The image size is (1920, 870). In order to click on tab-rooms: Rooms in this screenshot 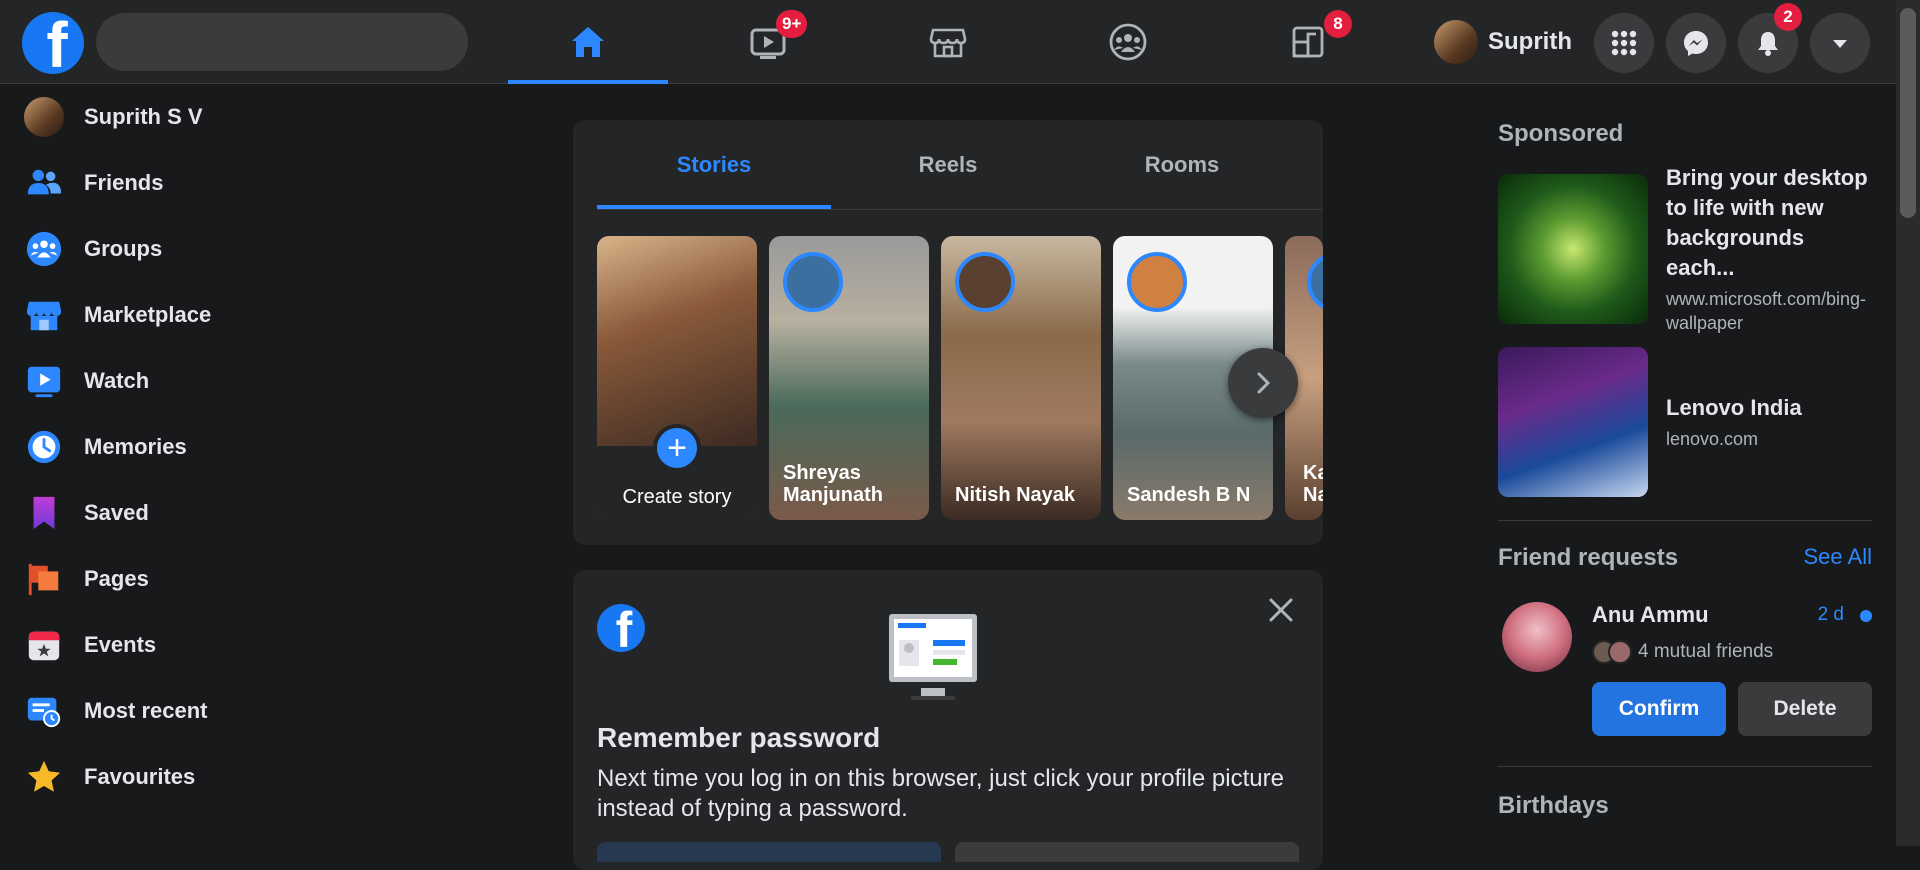, I will do `click(1182, 164)`.